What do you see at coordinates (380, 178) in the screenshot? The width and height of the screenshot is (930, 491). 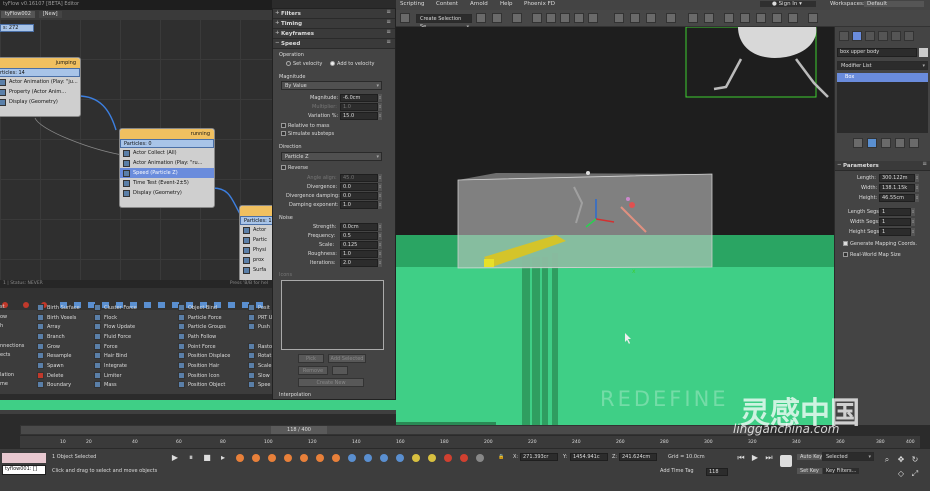 I see `angle-align-spinner: ⇕` at bounding box center [380, 178].